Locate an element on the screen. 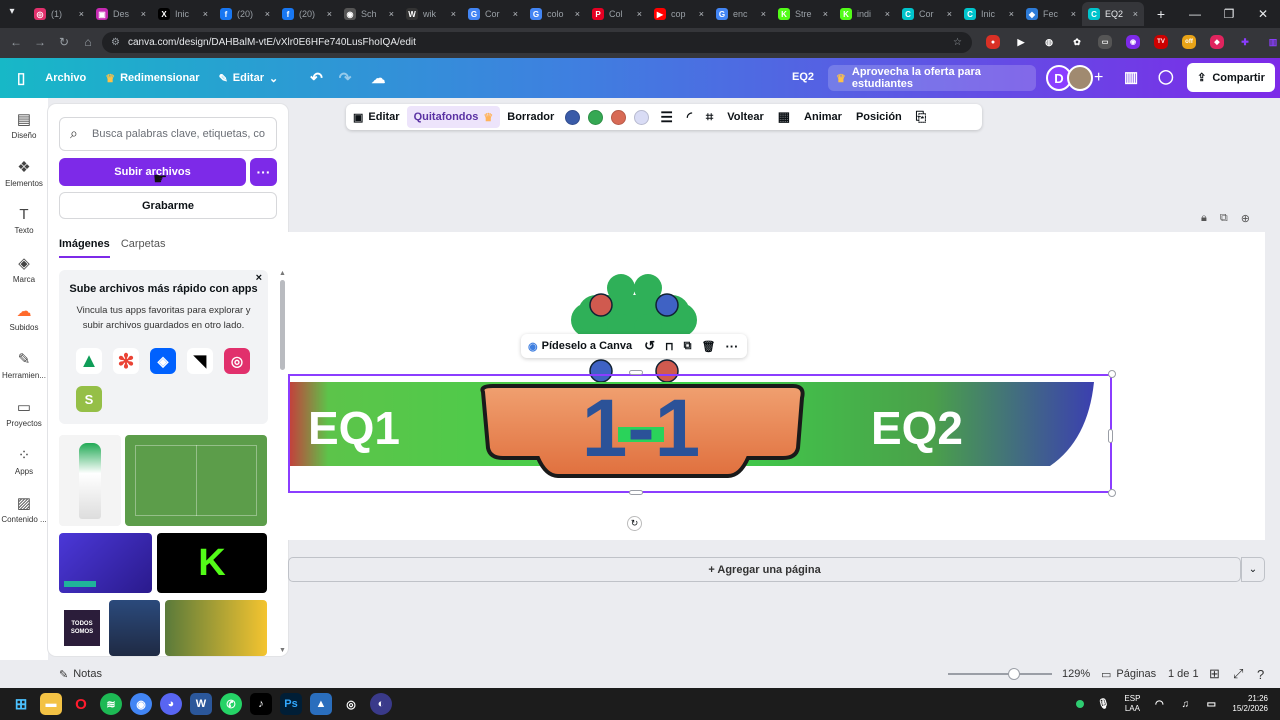 Image resolution: width=1280 pixels, height=720 pixels. help-icon: ? is located at coordinates (1260, 674).